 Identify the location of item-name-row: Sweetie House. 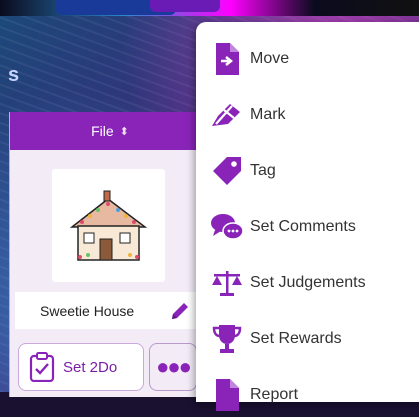
(106, 310).